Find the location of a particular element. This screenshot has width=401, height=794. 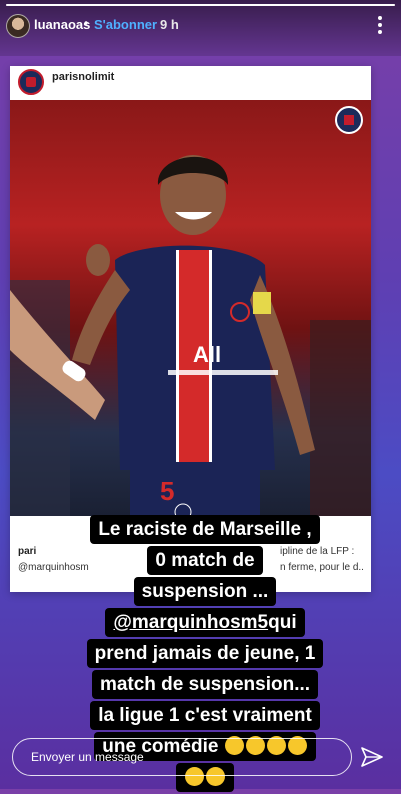

story-progress-fill is located at coordinates (200, 5).